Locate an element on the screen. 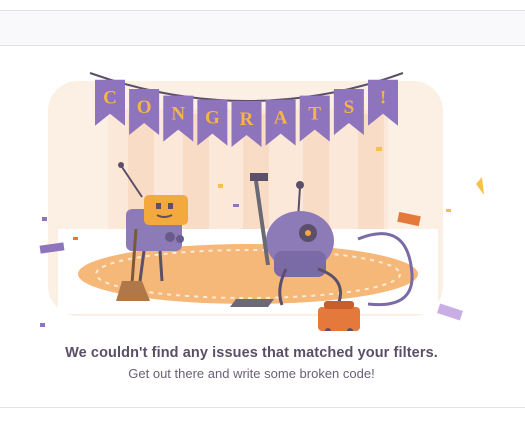 This screenshot has width=525, height=438. divider is located at coordinates (262, 407).